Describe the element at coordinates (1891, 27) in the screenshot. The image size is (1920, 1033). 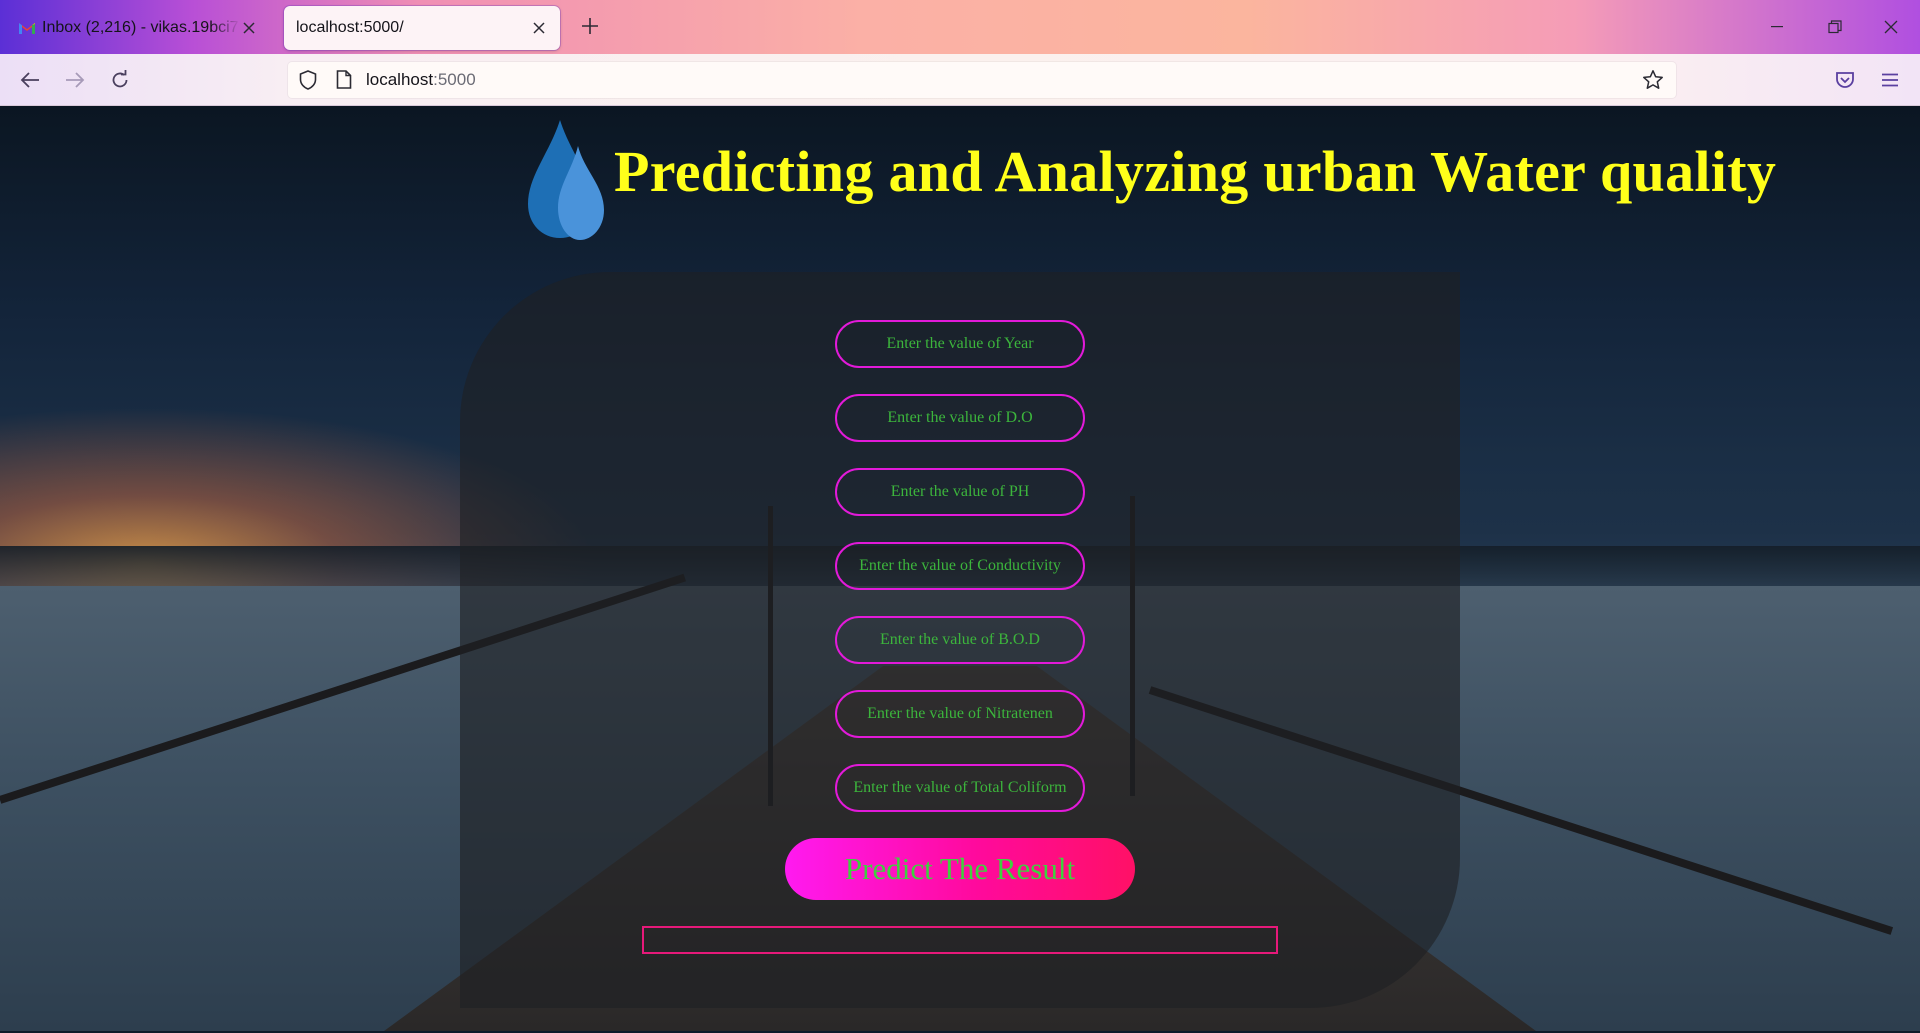
I see `close-window-icon` at that location.